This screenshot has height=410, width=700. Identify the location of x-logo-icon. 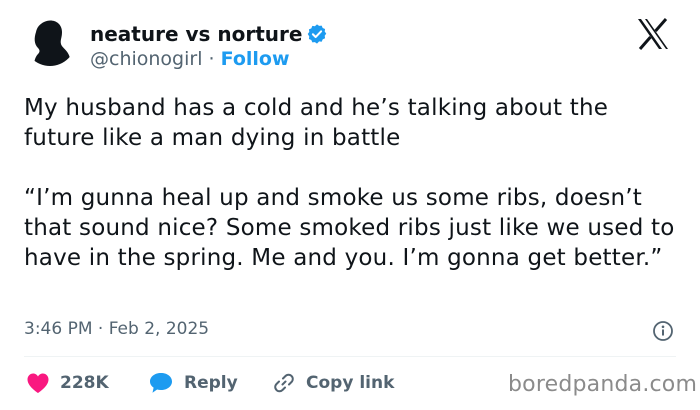
(653, 34).